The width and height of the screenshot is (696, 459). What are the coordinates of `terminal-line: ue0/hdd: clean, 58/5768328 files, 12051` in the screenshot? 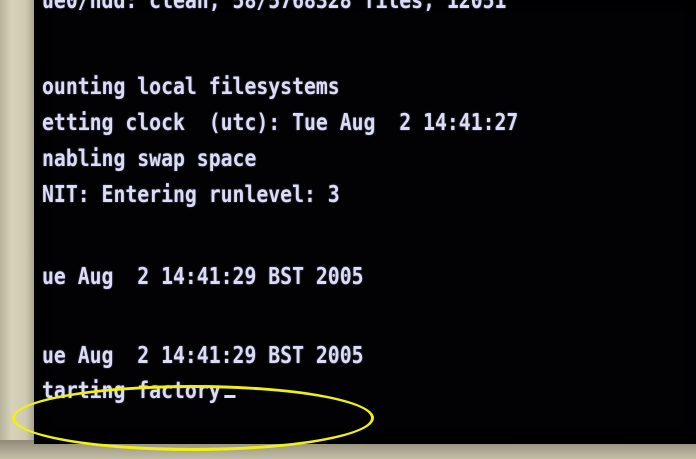 It's located at (274, 7).